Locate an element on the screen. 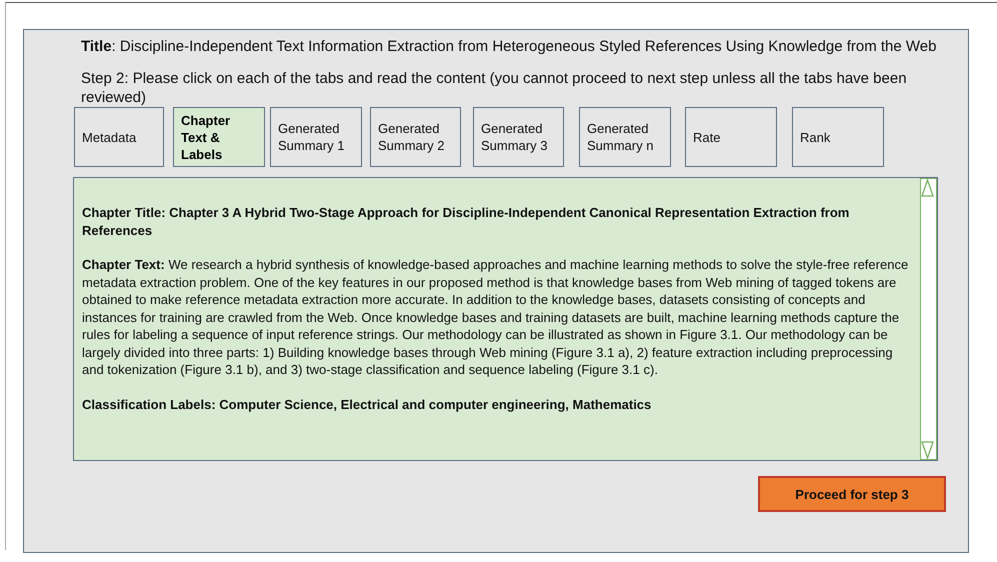  classification-labels: Classification Labels: Computer Science, Electrical and computer engineering, Mathematics is located at coordinates (367, 404).